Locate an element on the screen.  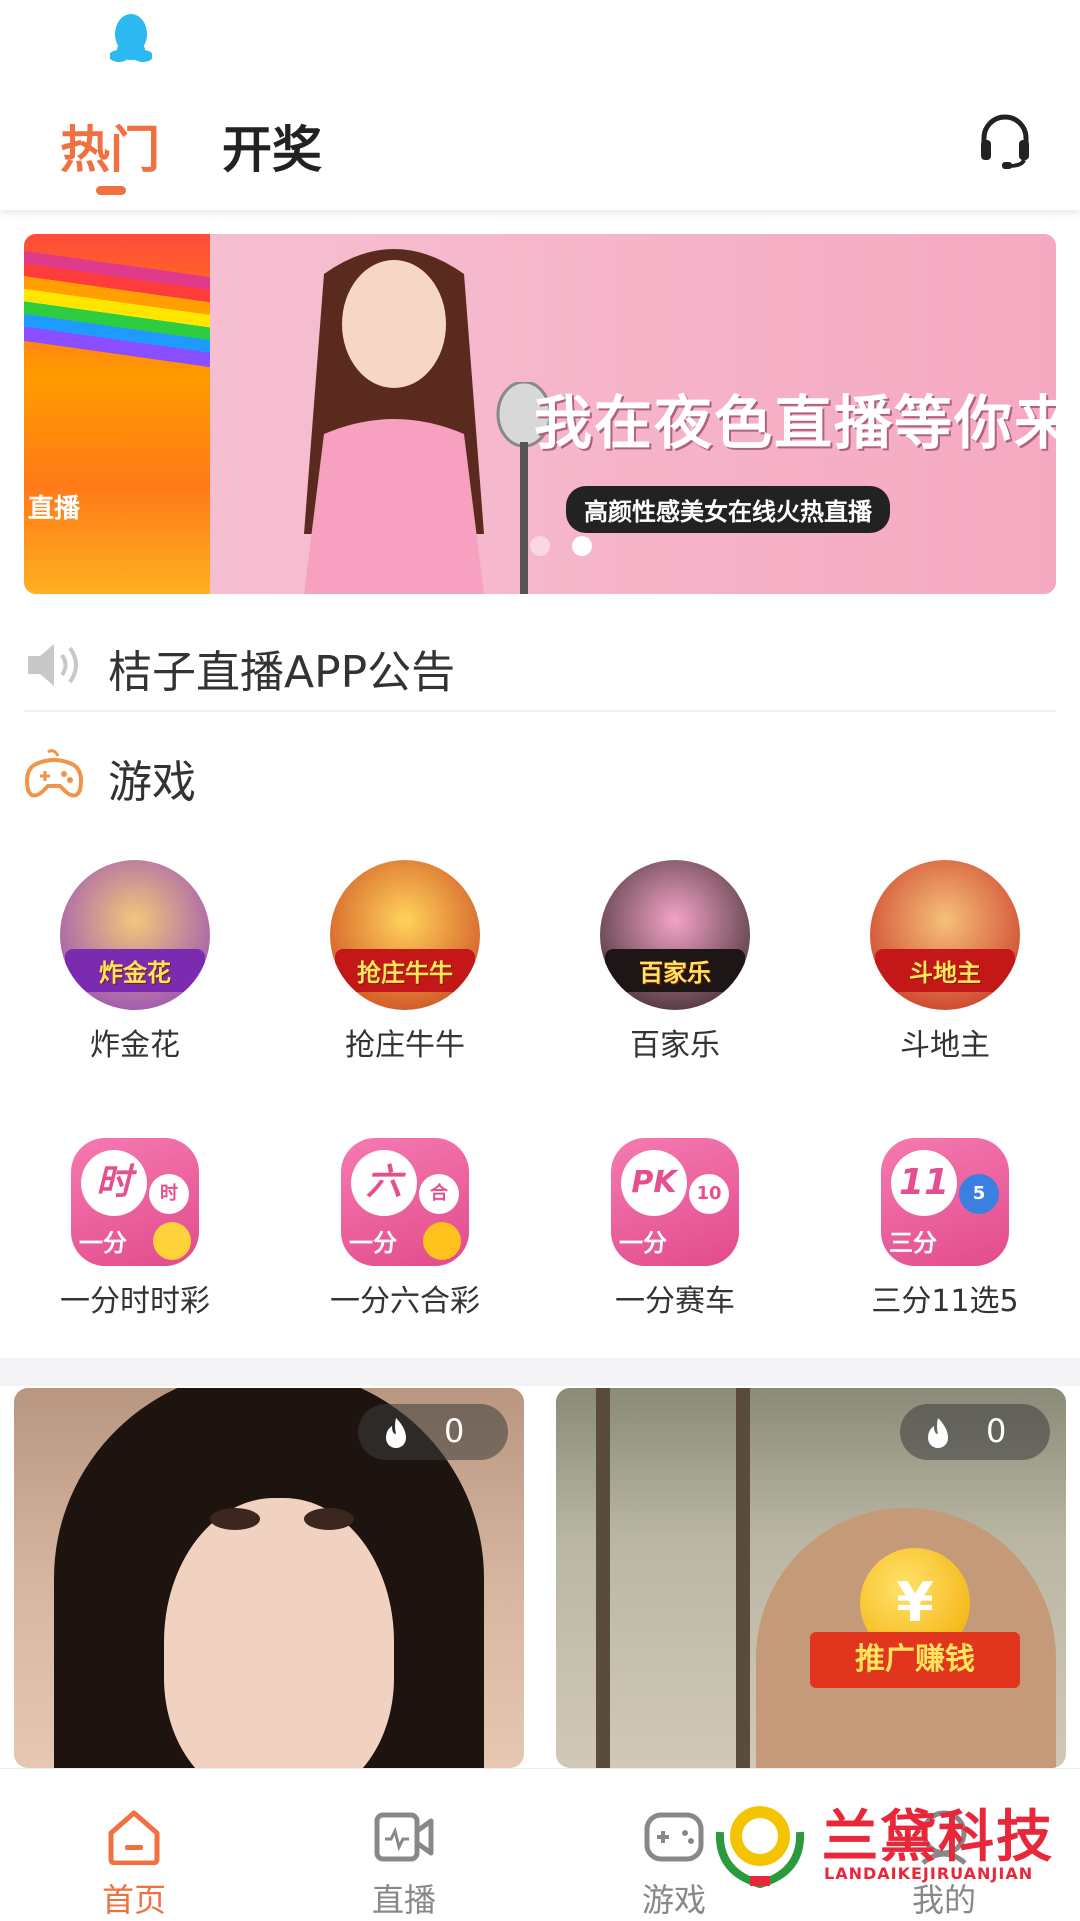
game-label: 一分六合彩 is located at coordinates (405, 1301).